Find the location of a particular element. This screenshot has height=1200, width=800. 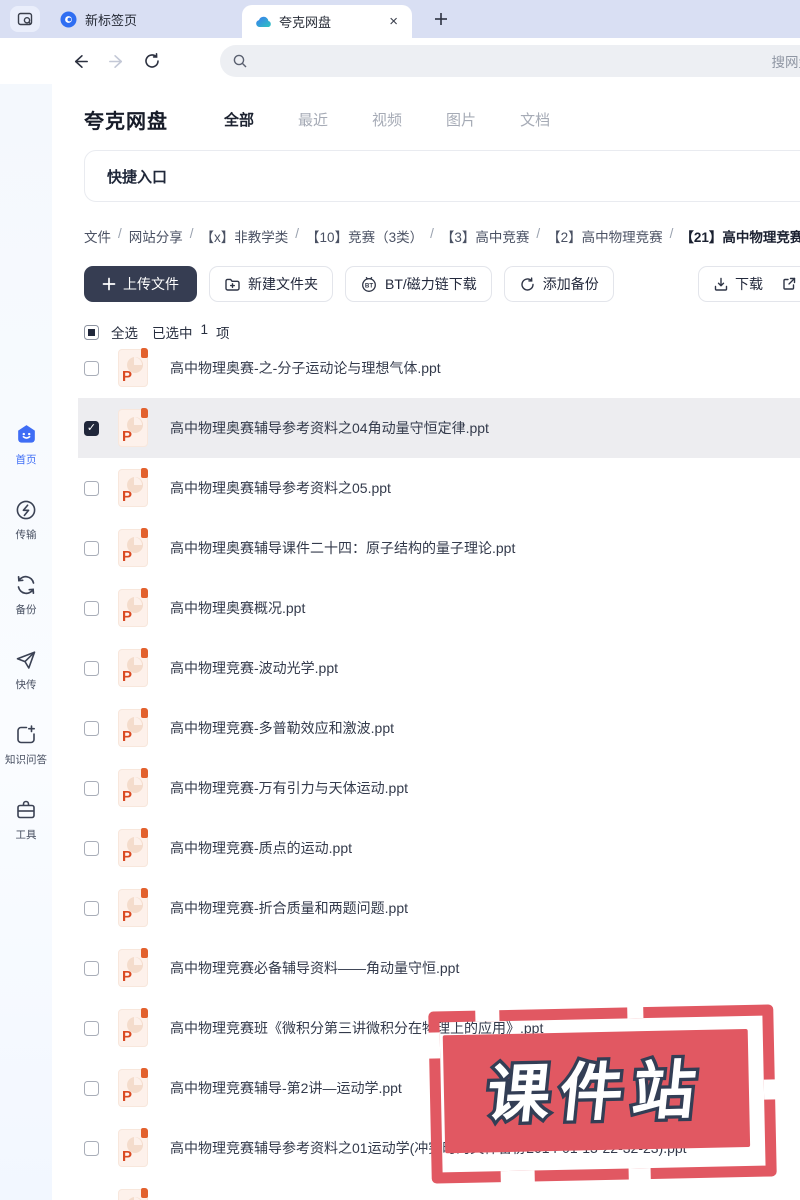

file-name: 高中物理竞赛-折合质量和两题问题.ppt is located at coordinates (289, 908).